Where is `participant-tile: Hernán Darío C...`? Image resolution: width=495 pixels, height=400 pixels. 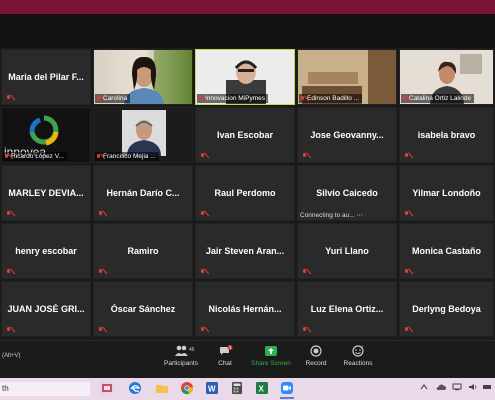
participant-tile: Hernán Darío C... is located at coordinates (143, 193).